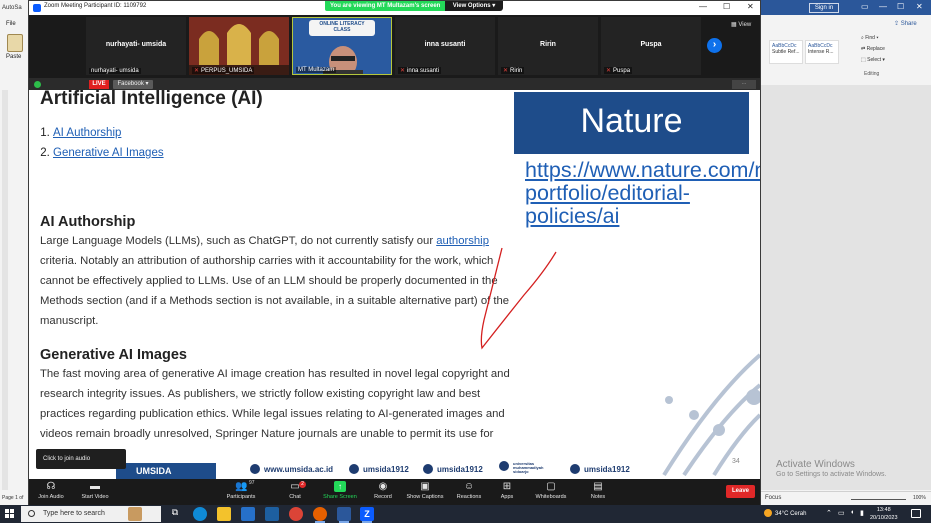 The width and height of the screenshot is (931, 523). What do you see at coordinates (344, 515) in the screenshot?
I see `word-icon` at bounding box center [344, 515].